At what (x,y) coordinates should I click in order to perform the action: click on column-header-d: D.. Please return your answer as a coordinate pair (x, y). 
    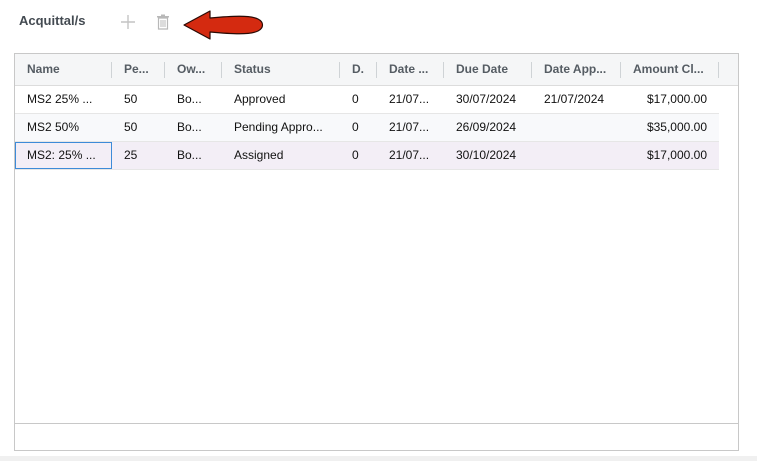
    Looking at the image, I should click on (358, 69).